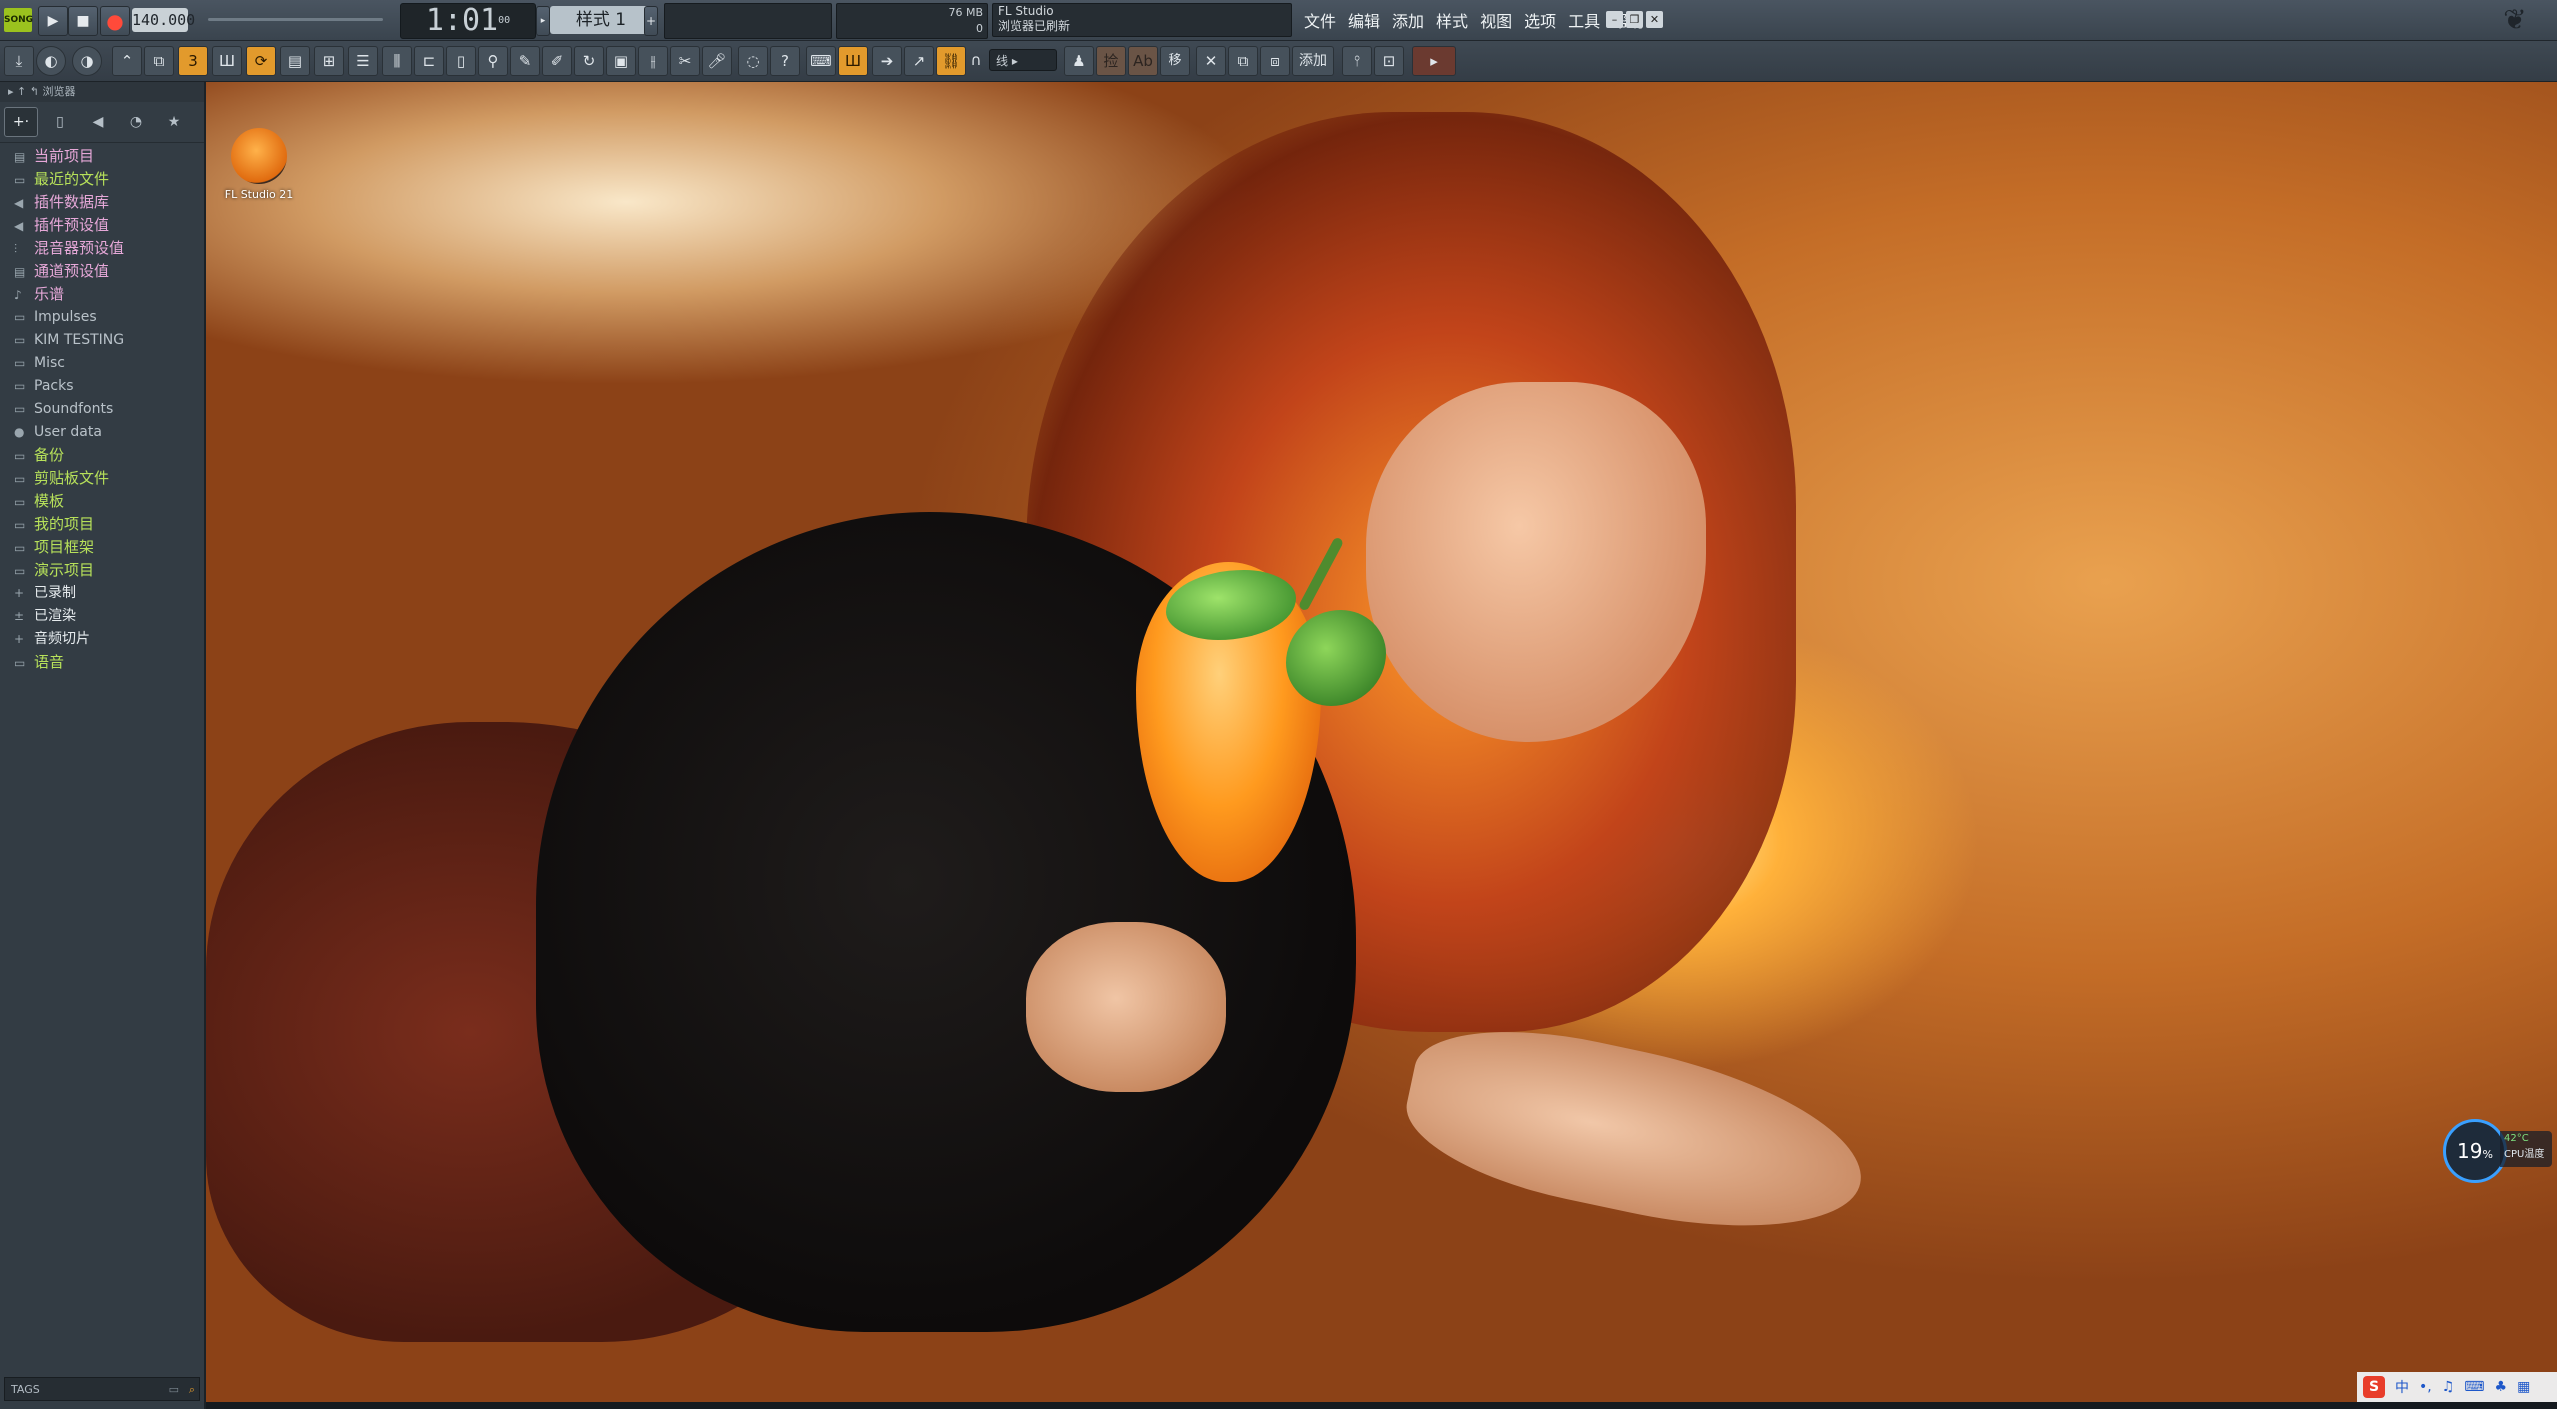 The width and height of the screenshot is (2557, 1409). I want to click on song-mode-button: SONG, so click(18, 20).